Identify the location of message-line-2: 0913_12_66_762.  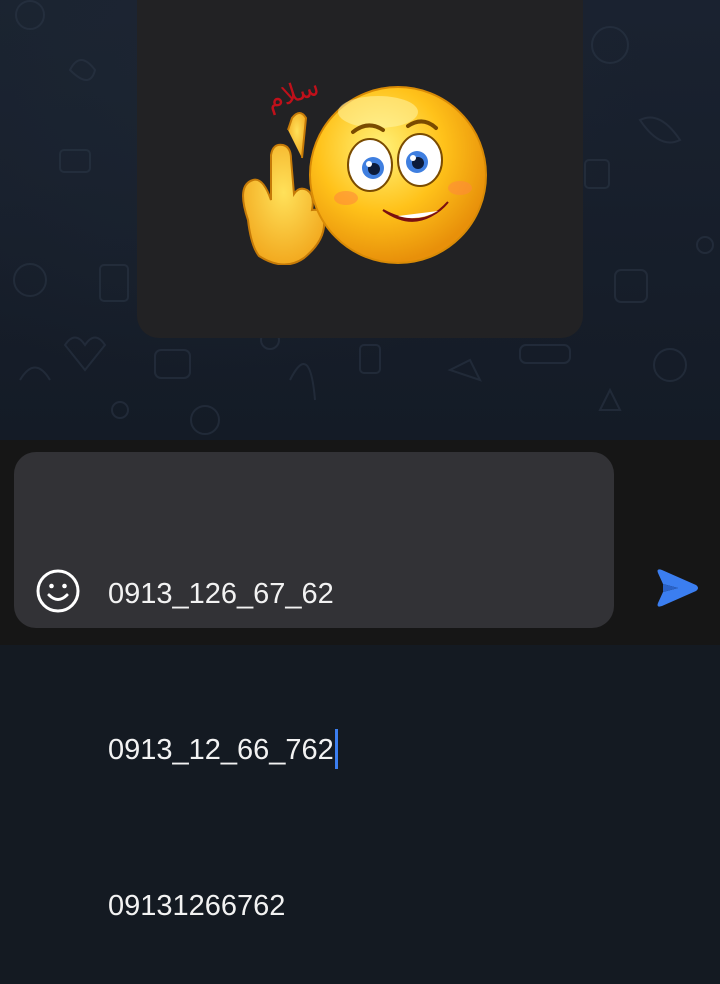
(353, 750).